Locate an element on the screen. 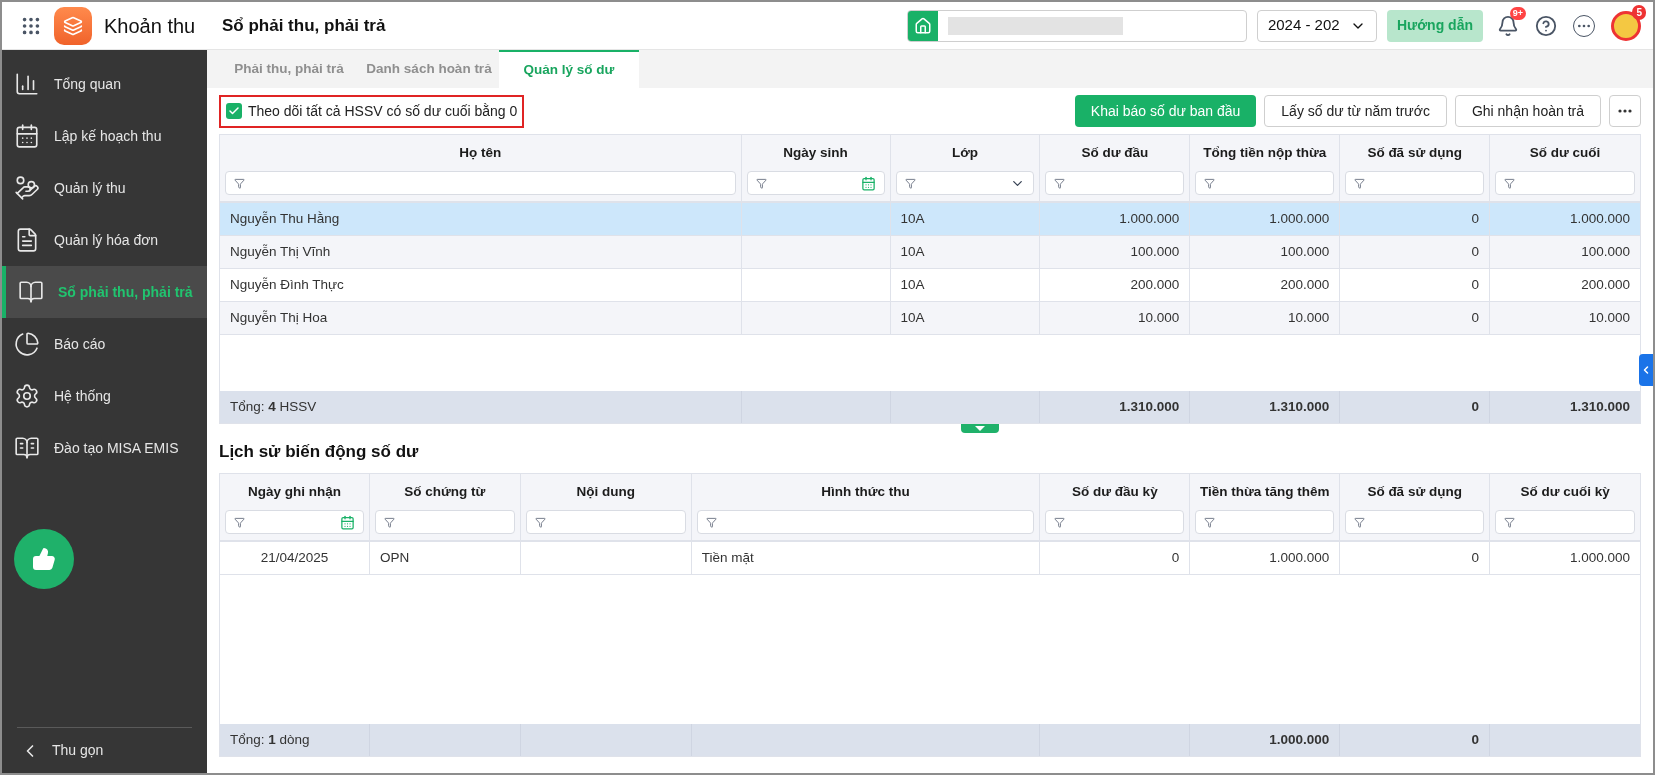 The height and width of the screenshot is (775, 1655). column-header: Số dư đầu kỳ is located at coordinates (1115, 491).